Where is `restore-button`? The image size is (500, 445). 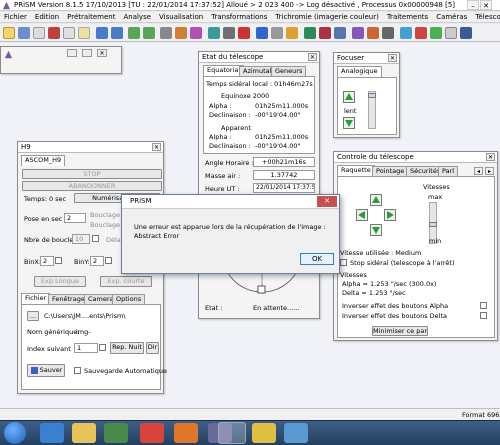
restore-button is located at coordinates (72, 53).